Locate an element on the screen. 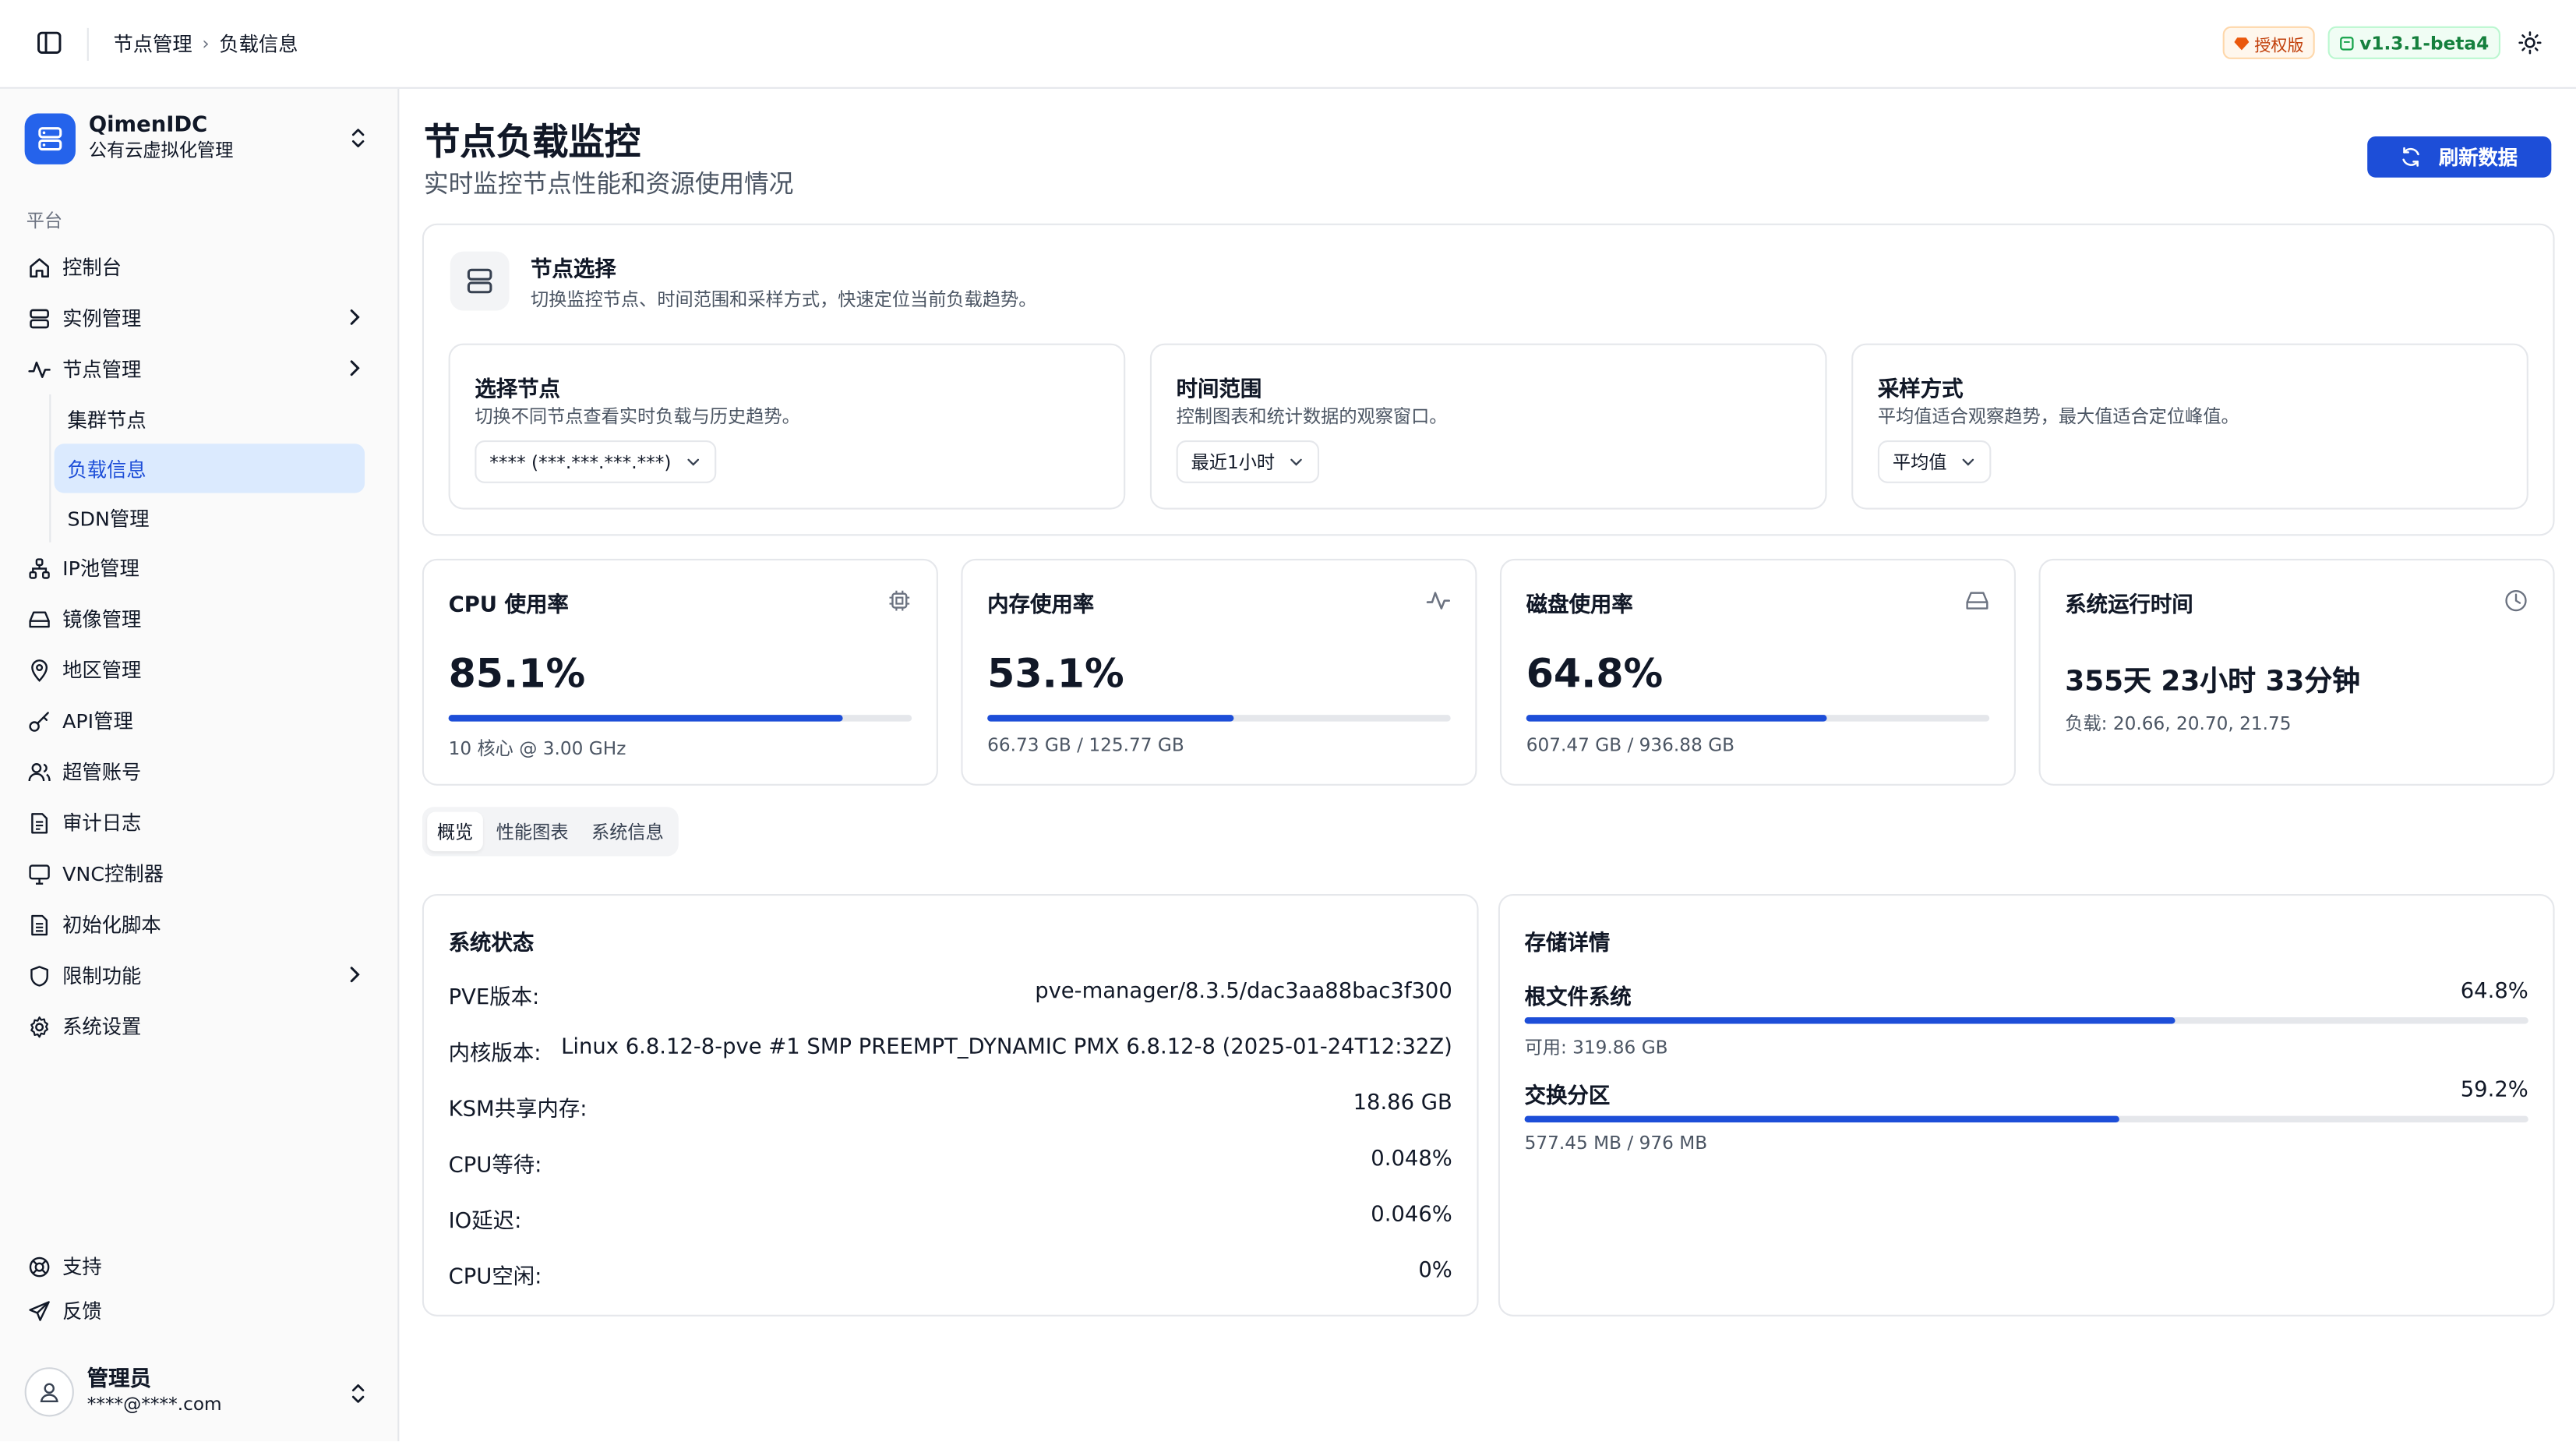 The height and width of the screenshot is (1442, 2576). breadcrumb: 节点管理 › 负载信息 is located at coordinates (205, 44).